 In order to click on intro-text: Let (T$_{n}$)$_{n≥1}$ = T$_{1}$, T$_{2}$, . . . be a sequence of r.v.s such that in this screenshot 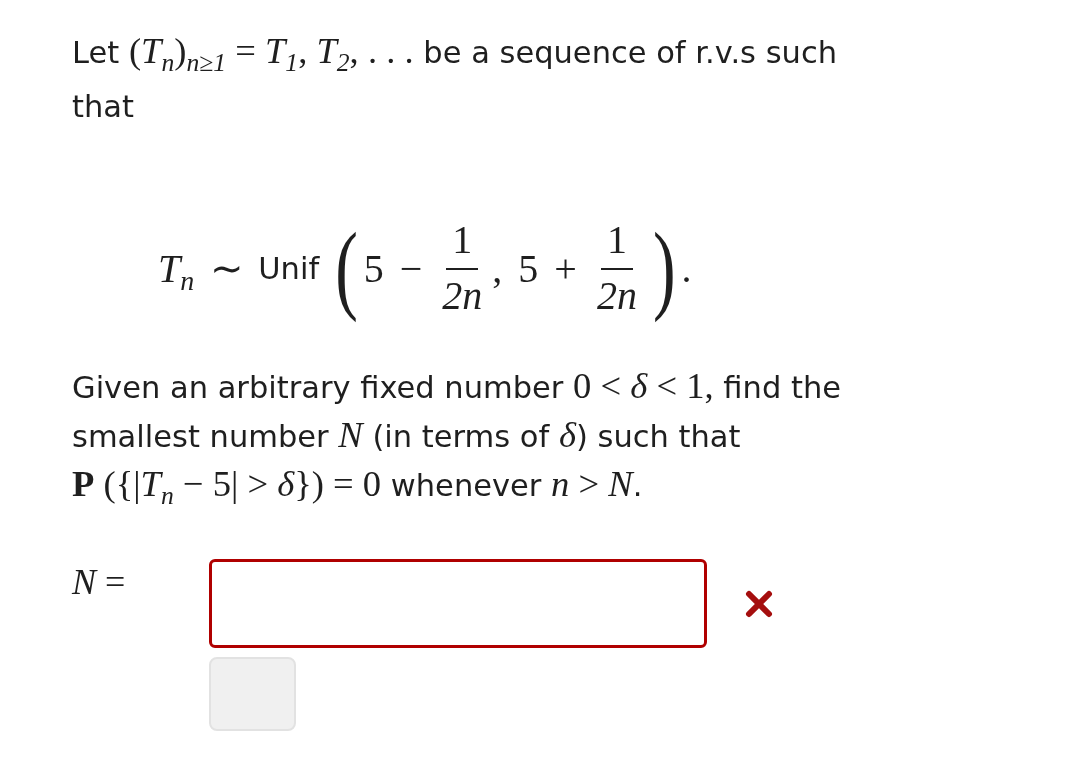, I will do `click(455, 77)`.